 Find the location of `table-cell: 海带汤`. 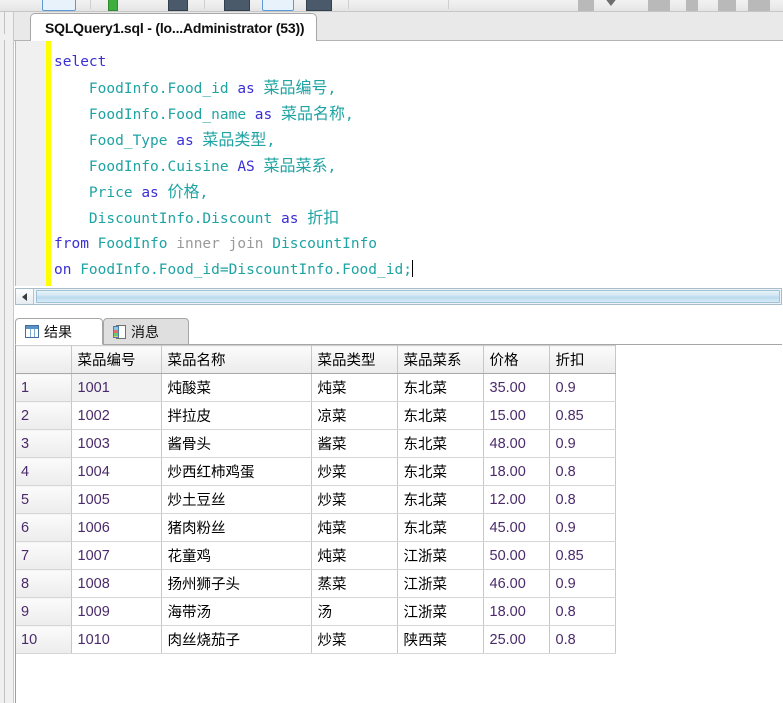

table-cell: 海带汤 is located at coordinates (236, 611).